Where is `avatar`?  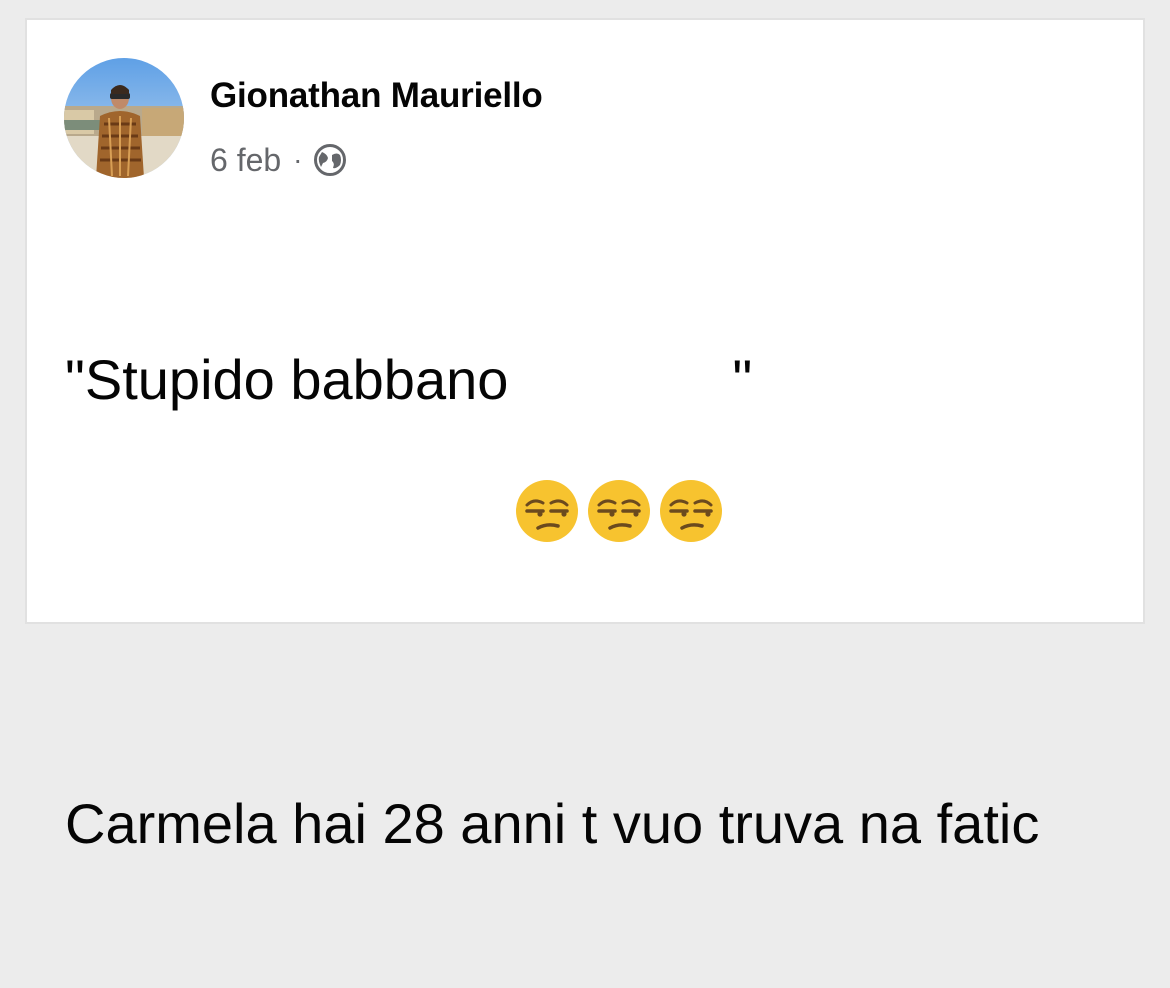 avatar is located at coordinates (124, 118).